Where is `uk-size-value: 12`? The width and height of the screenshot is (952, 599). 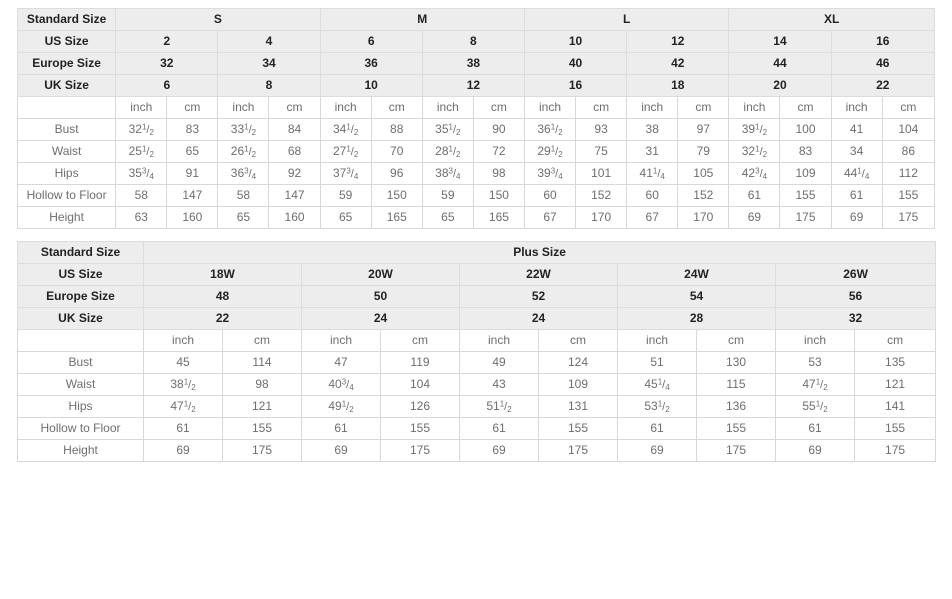 uk-size-value: 12 is located at coordinates (473, 85).